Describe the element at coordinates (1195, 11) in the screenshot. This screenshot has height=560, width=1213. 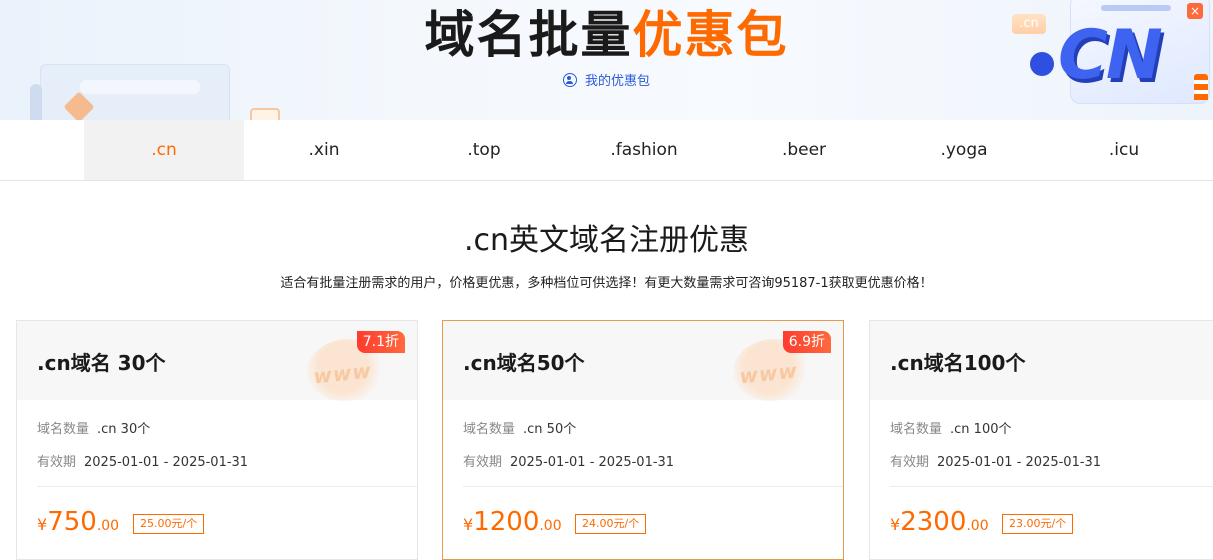
I see `close-icon: ×` at that location.